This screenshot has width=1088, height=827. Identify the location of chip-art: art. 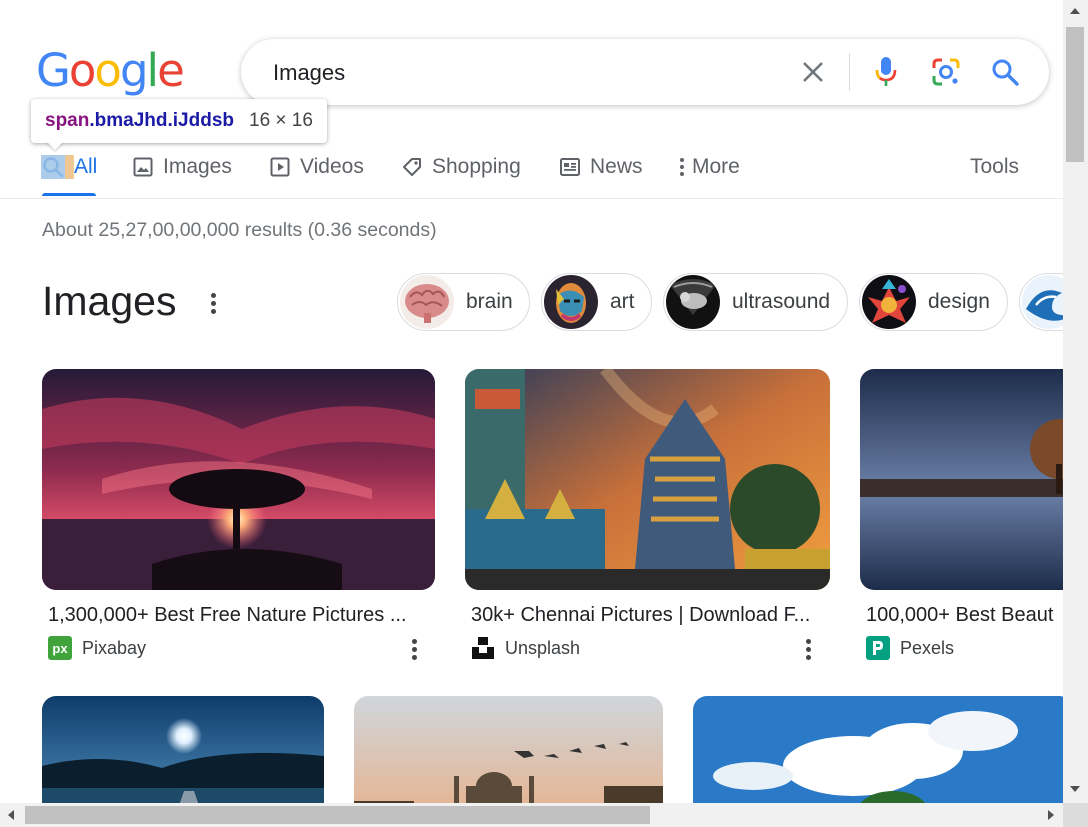
(596, 302).